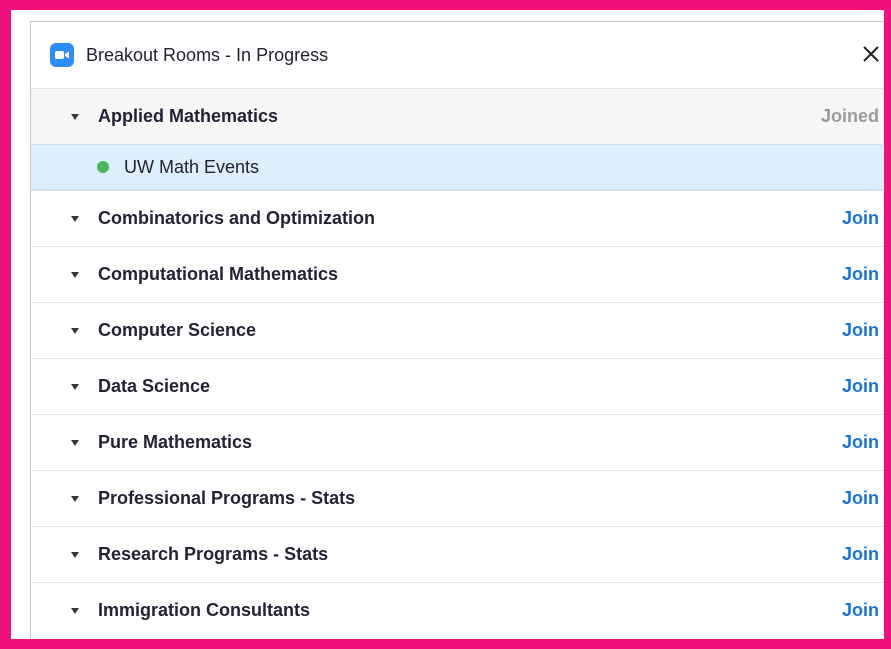  Describe the element at coordinates (457, 442) in the screenshot. I see `room-row-pure-mathematics: Pure Mathematics Join` at that location.